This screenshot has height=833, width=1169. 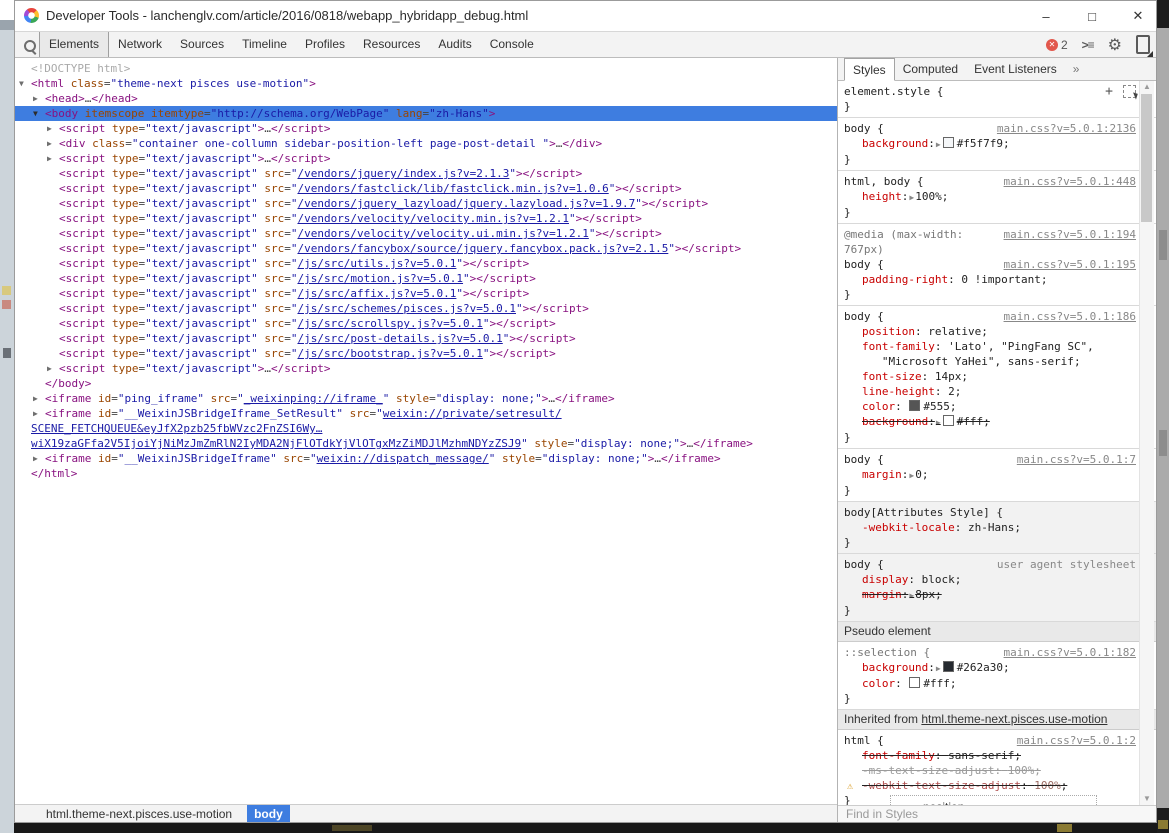 I want to click on property-value: block, so click(x=938, y=579).